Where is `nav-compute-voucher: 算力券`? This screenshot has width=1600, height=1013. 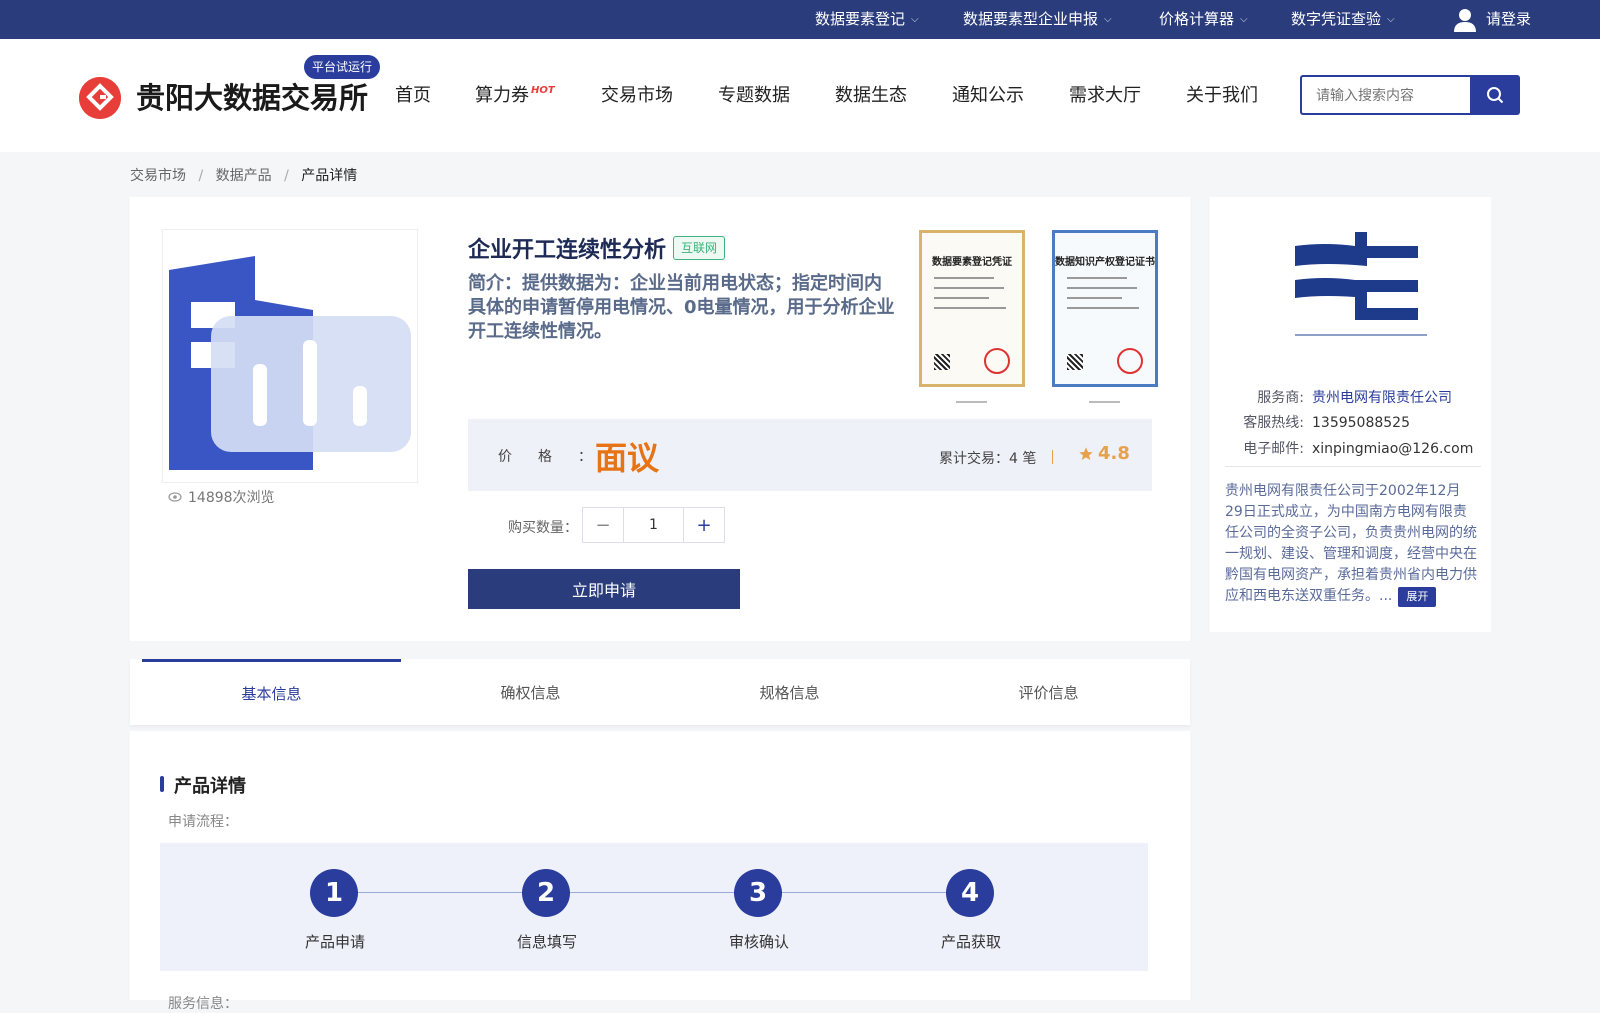 nav-compute-voucher: 算力券 is located at coordinates (502, 95).